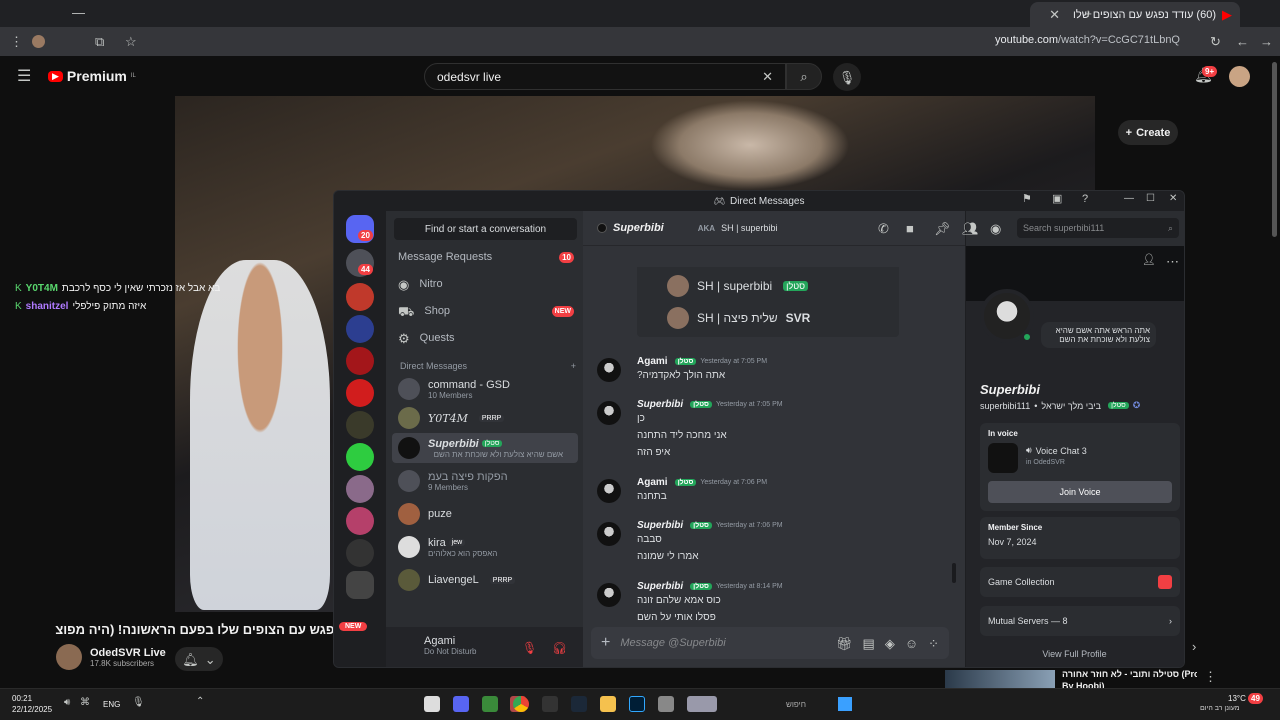 This screenshot has height=720, width=1280. What do you see at coordinates (767, 76) in the screenshot?
I see `clear-search-icon: ✕` at bounding box center [767, 76].